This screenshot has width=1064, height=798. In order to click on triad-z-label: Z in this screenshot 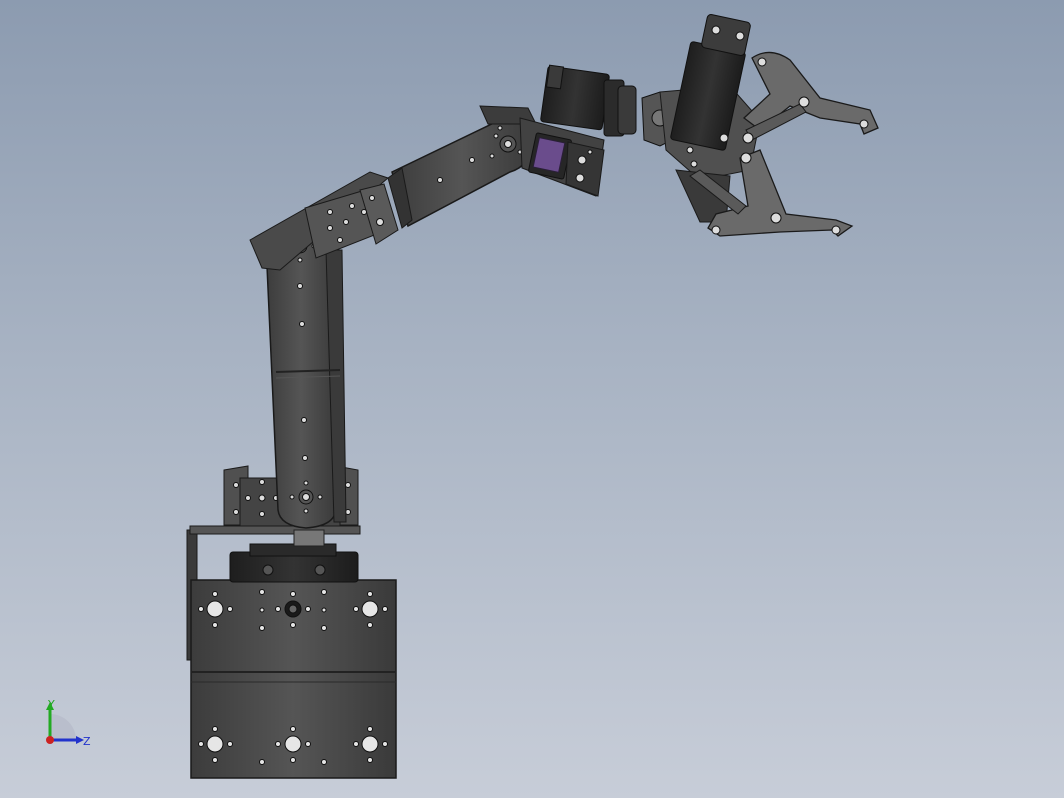, I will do `click(87, 741)`.